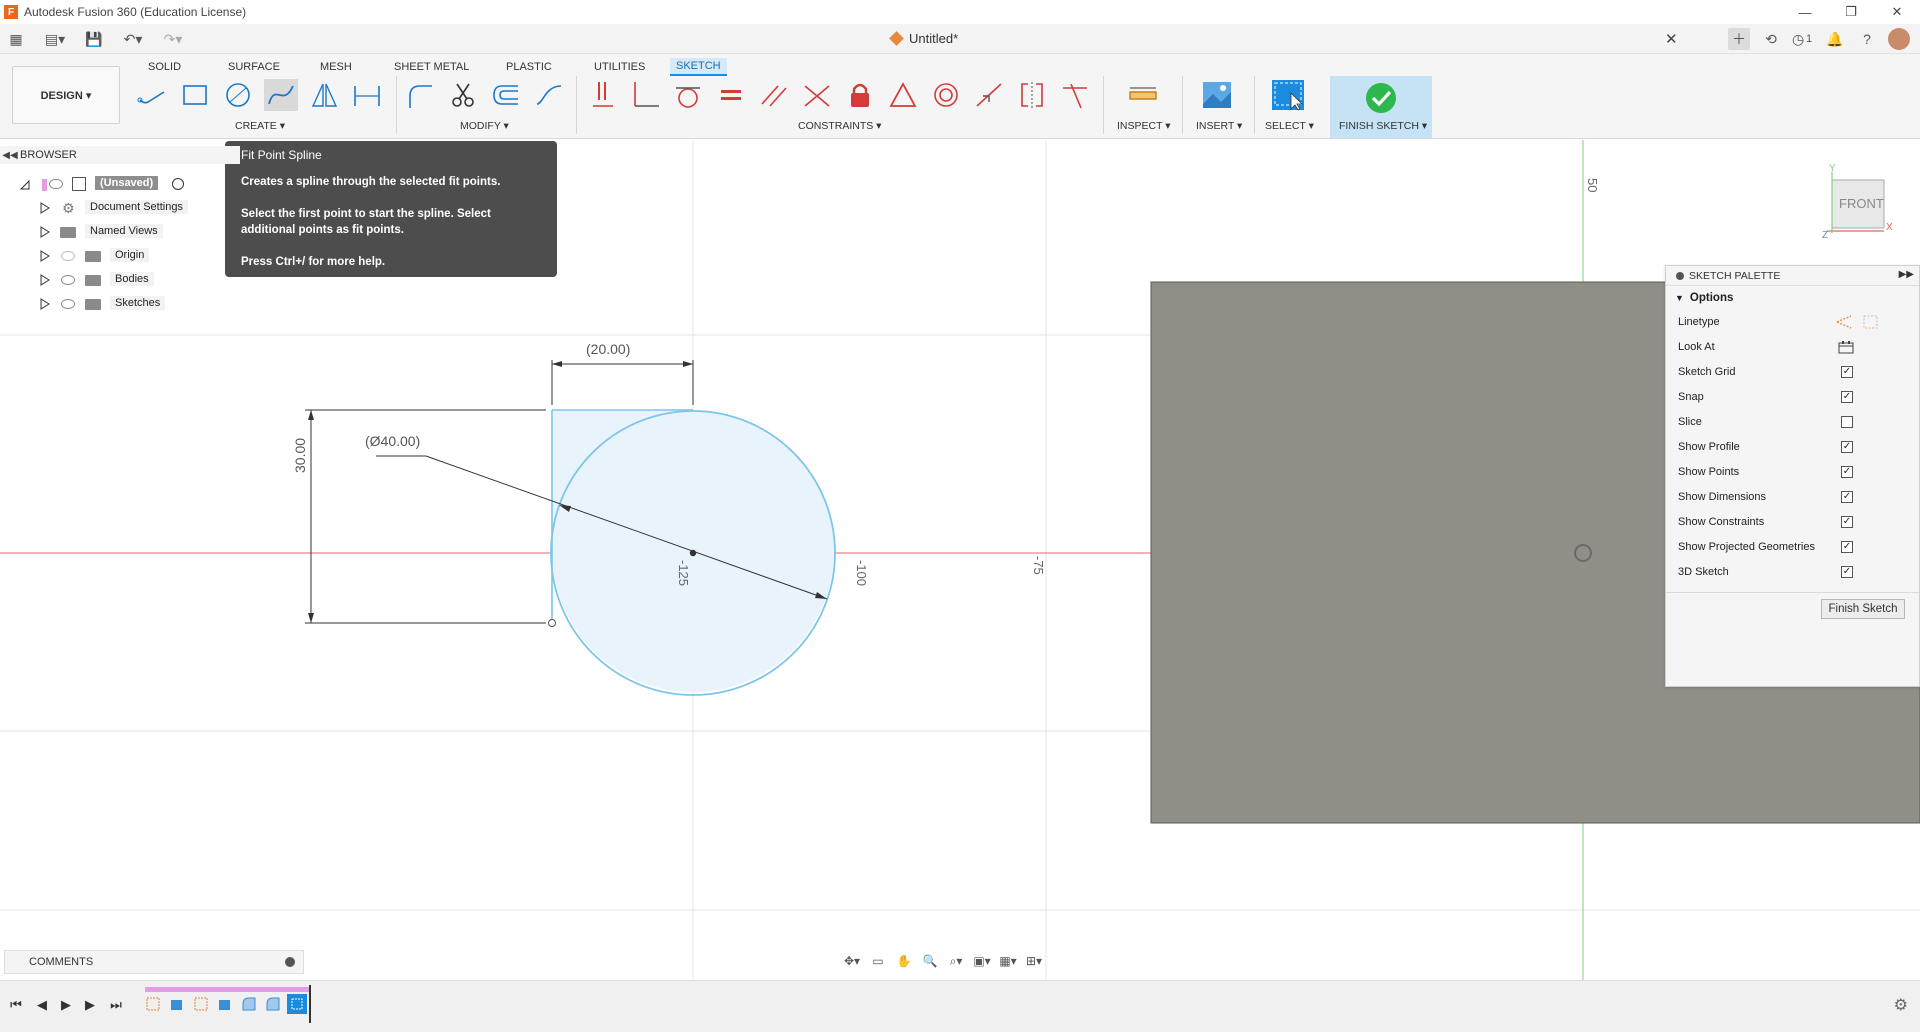  What do you see at coordinates (249, 1004) in the screenshot?
I see `timeline-fillet-icon` at bounding box center [249, 1004].